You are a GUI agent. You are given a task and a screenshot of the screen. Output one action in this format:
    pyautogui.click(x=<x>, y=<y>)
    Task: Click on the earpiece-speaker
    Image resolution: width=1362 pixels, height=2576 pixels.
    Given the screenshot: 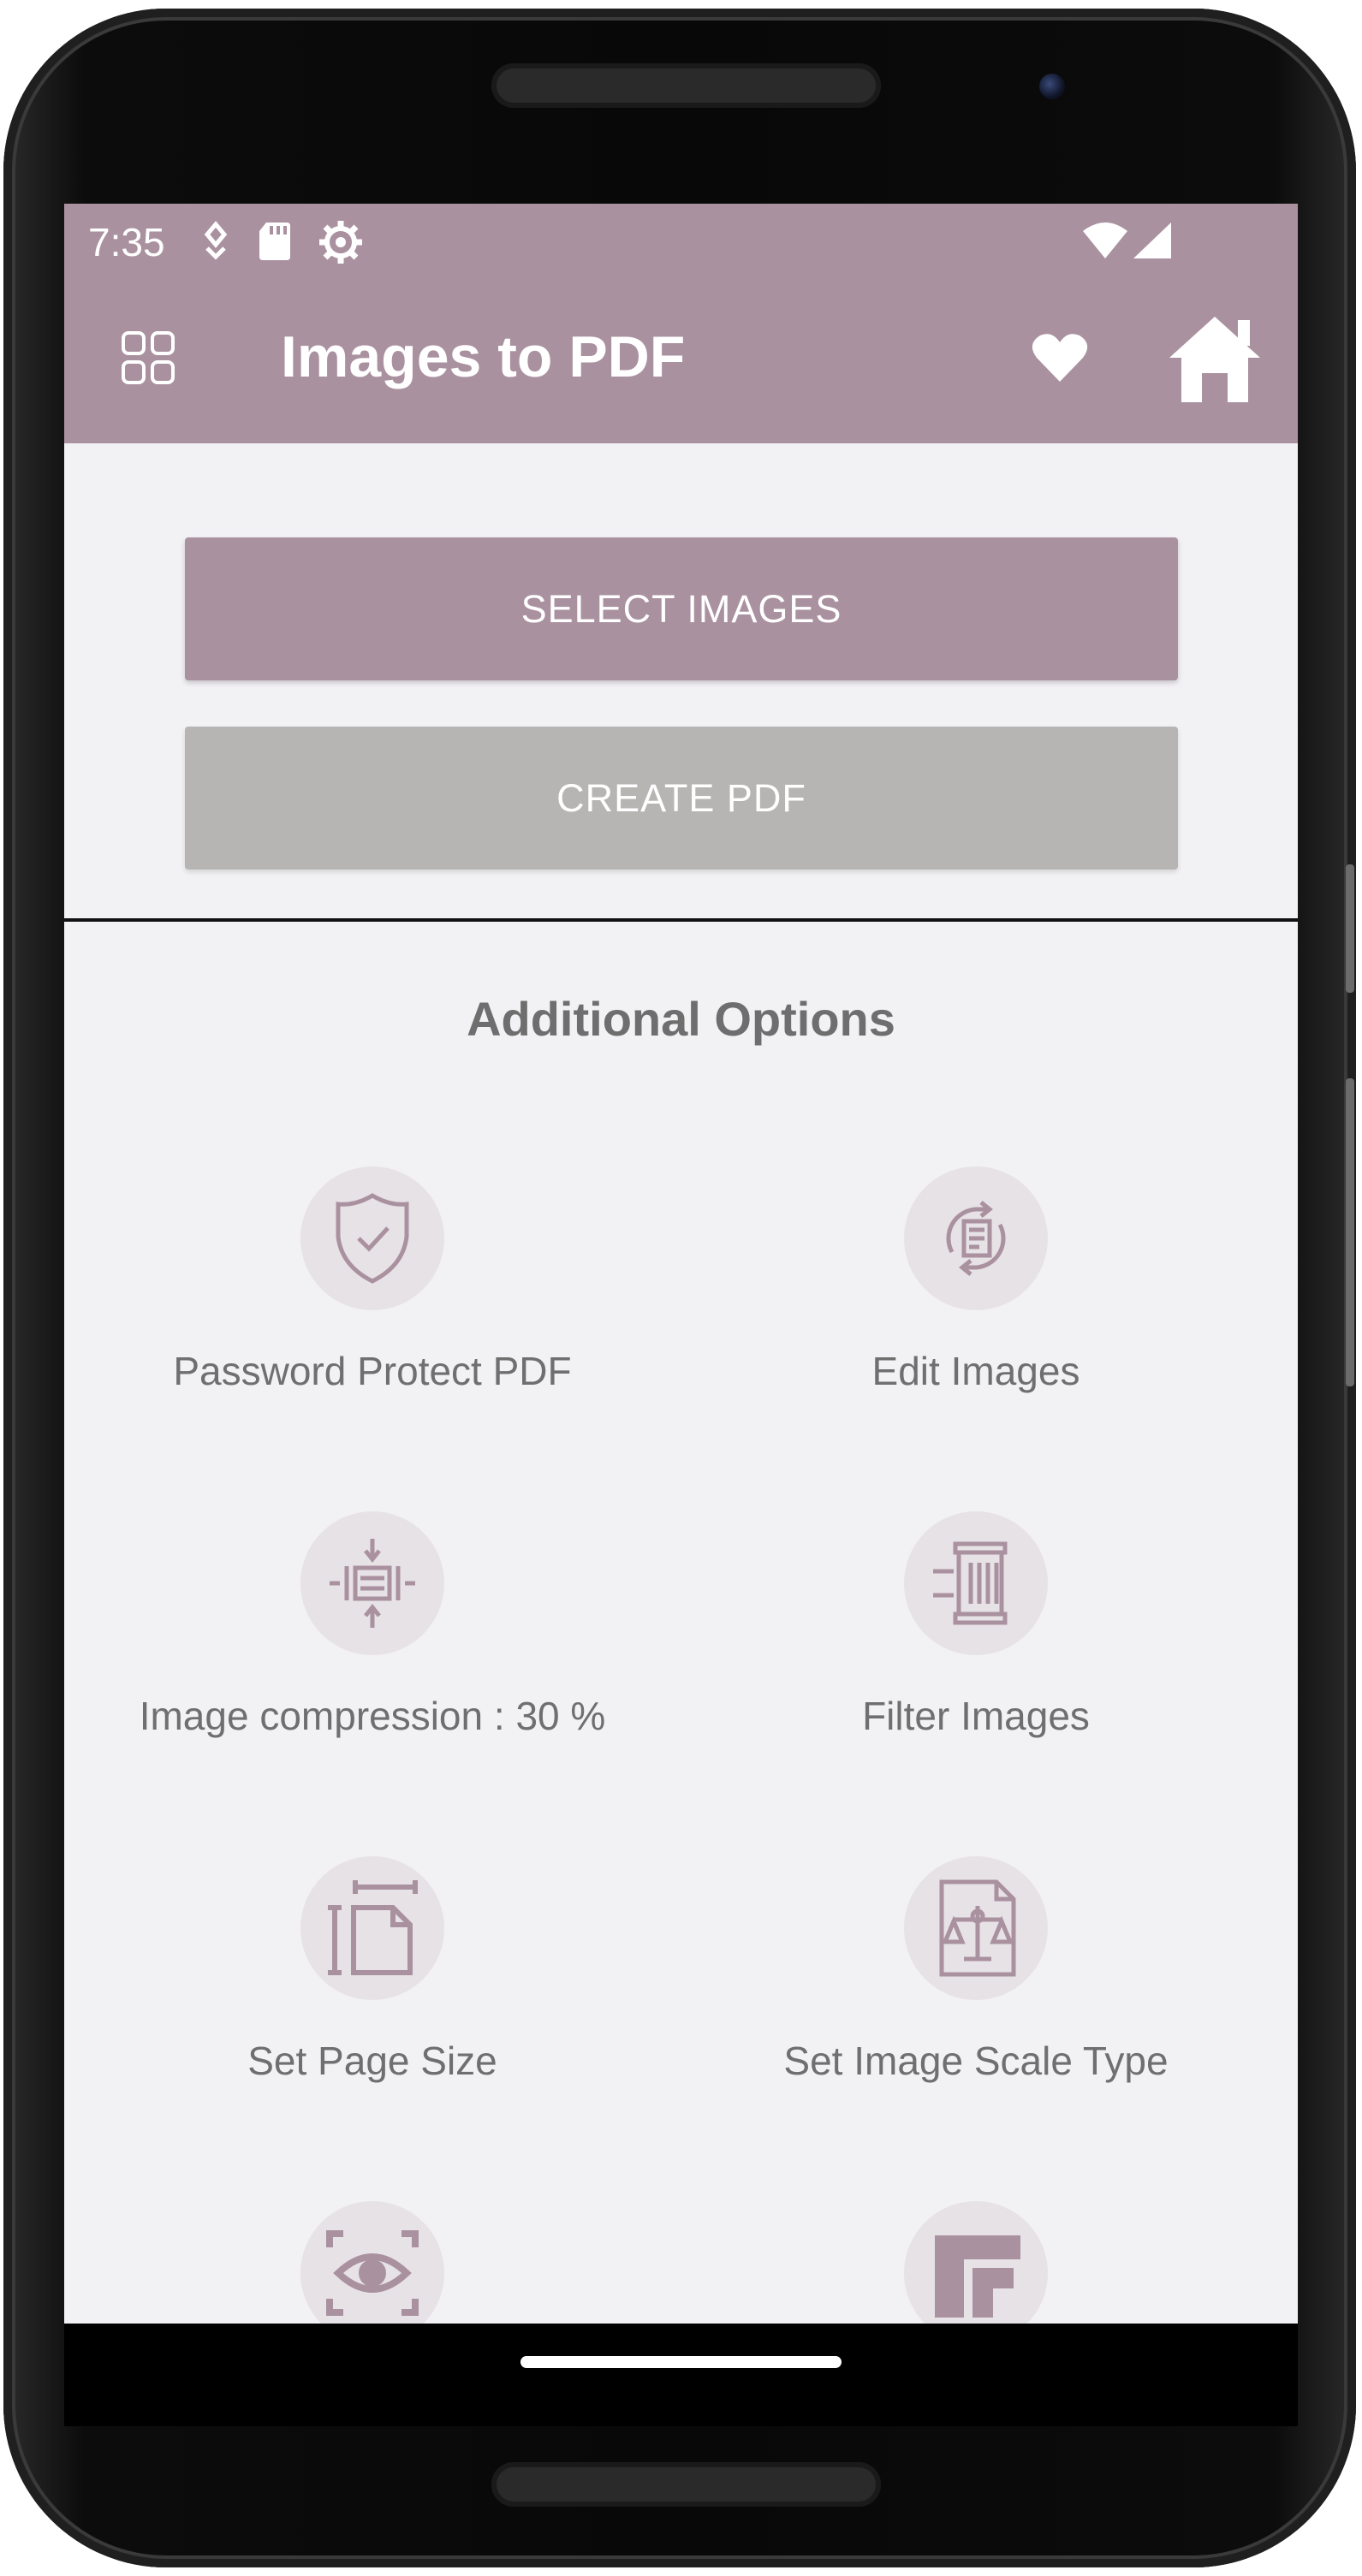 What is the action you would take?
    pyautogui.click(x=686, y=85)
    